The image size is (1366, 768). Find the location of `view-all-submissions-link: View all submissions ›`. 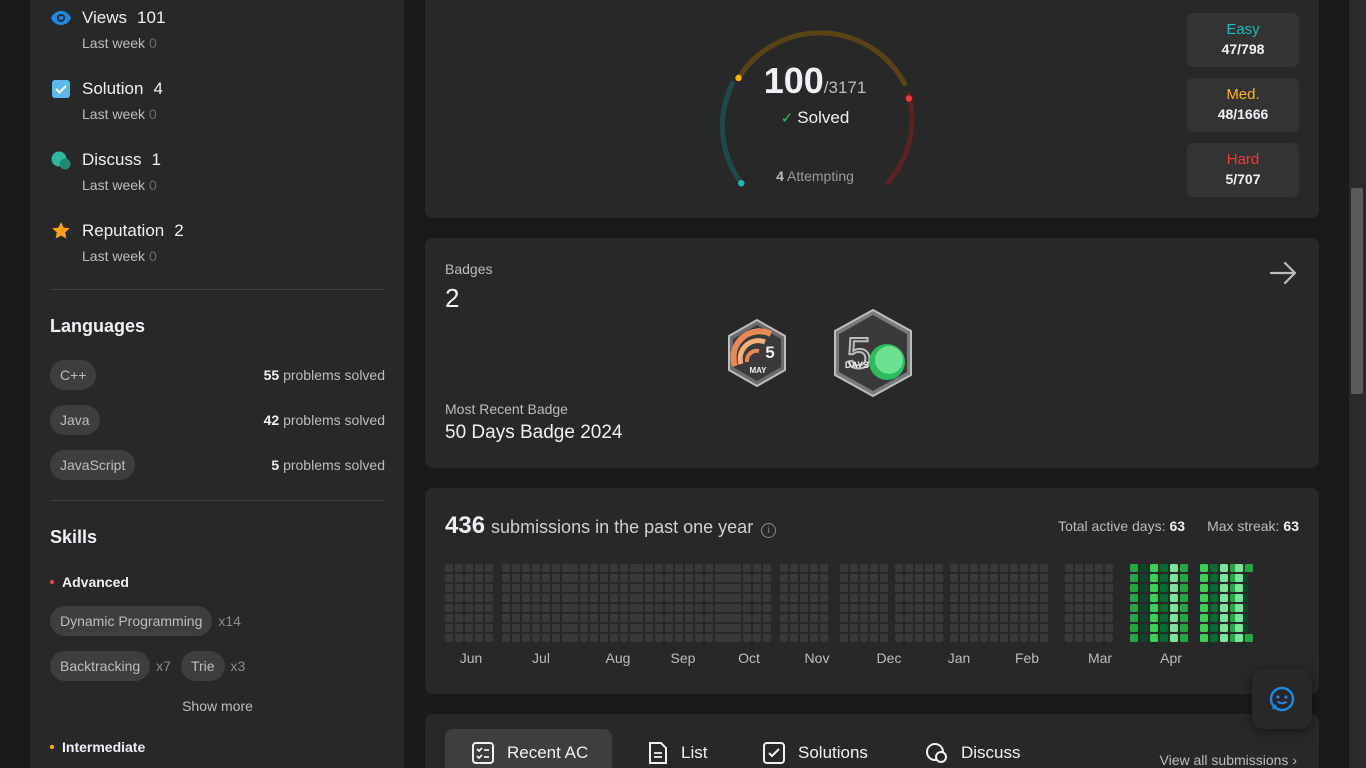

view-all-submissions-link: View all submissions › is located at coordinates (1228, 760).